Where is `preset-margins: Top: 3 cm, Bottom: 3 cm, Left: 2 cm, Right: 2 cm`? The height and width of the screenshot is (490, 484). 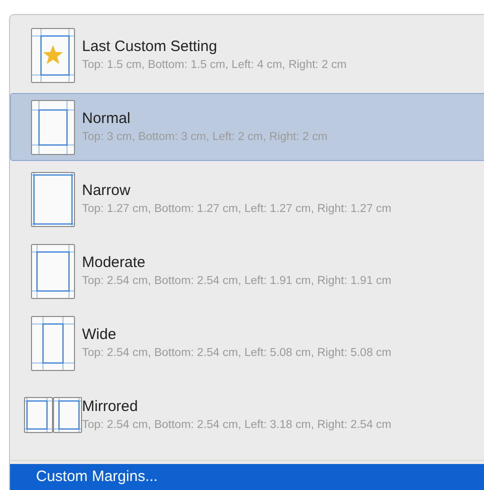 preset-margins: Top: 3 cm, Bottom: 3 cm, Left: 2 cm, Right: 2 cm is located at coordinates (205, 137).